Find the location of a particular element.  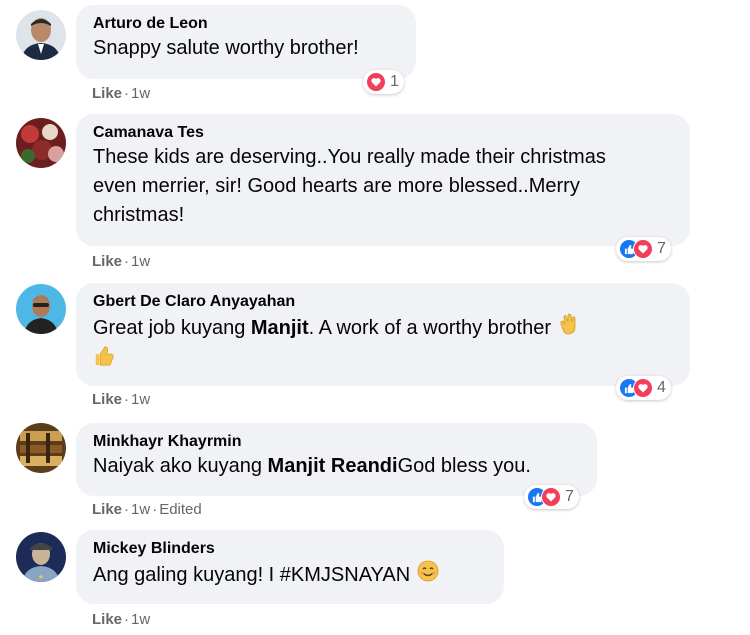

comment-author: Camanava Tes is located at coordinates (383, 132).